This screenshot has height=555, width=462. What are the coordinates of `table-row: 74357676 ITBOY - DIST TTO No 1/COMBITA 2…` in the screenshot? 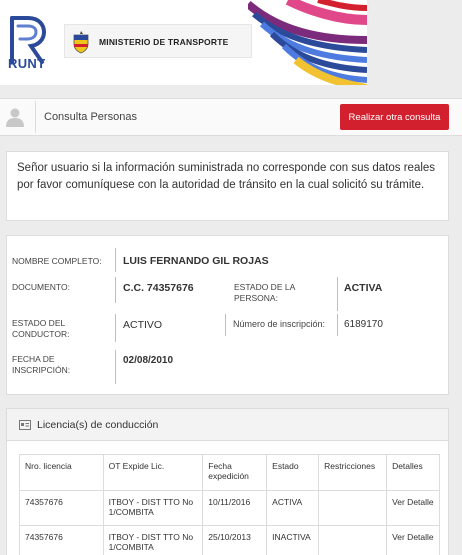 It's located at (229, 540).